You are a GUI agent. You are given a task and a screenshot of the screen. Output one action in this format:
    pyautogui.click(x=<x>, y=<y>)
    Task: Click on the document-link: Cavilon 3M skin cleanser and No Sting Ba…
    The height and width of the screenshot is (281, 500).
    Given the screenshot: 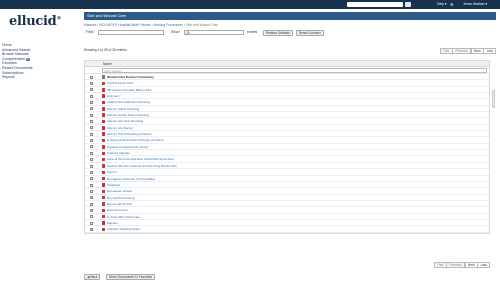 What is the action you would take?
    pyautogui.click(x=142, y=166)
    